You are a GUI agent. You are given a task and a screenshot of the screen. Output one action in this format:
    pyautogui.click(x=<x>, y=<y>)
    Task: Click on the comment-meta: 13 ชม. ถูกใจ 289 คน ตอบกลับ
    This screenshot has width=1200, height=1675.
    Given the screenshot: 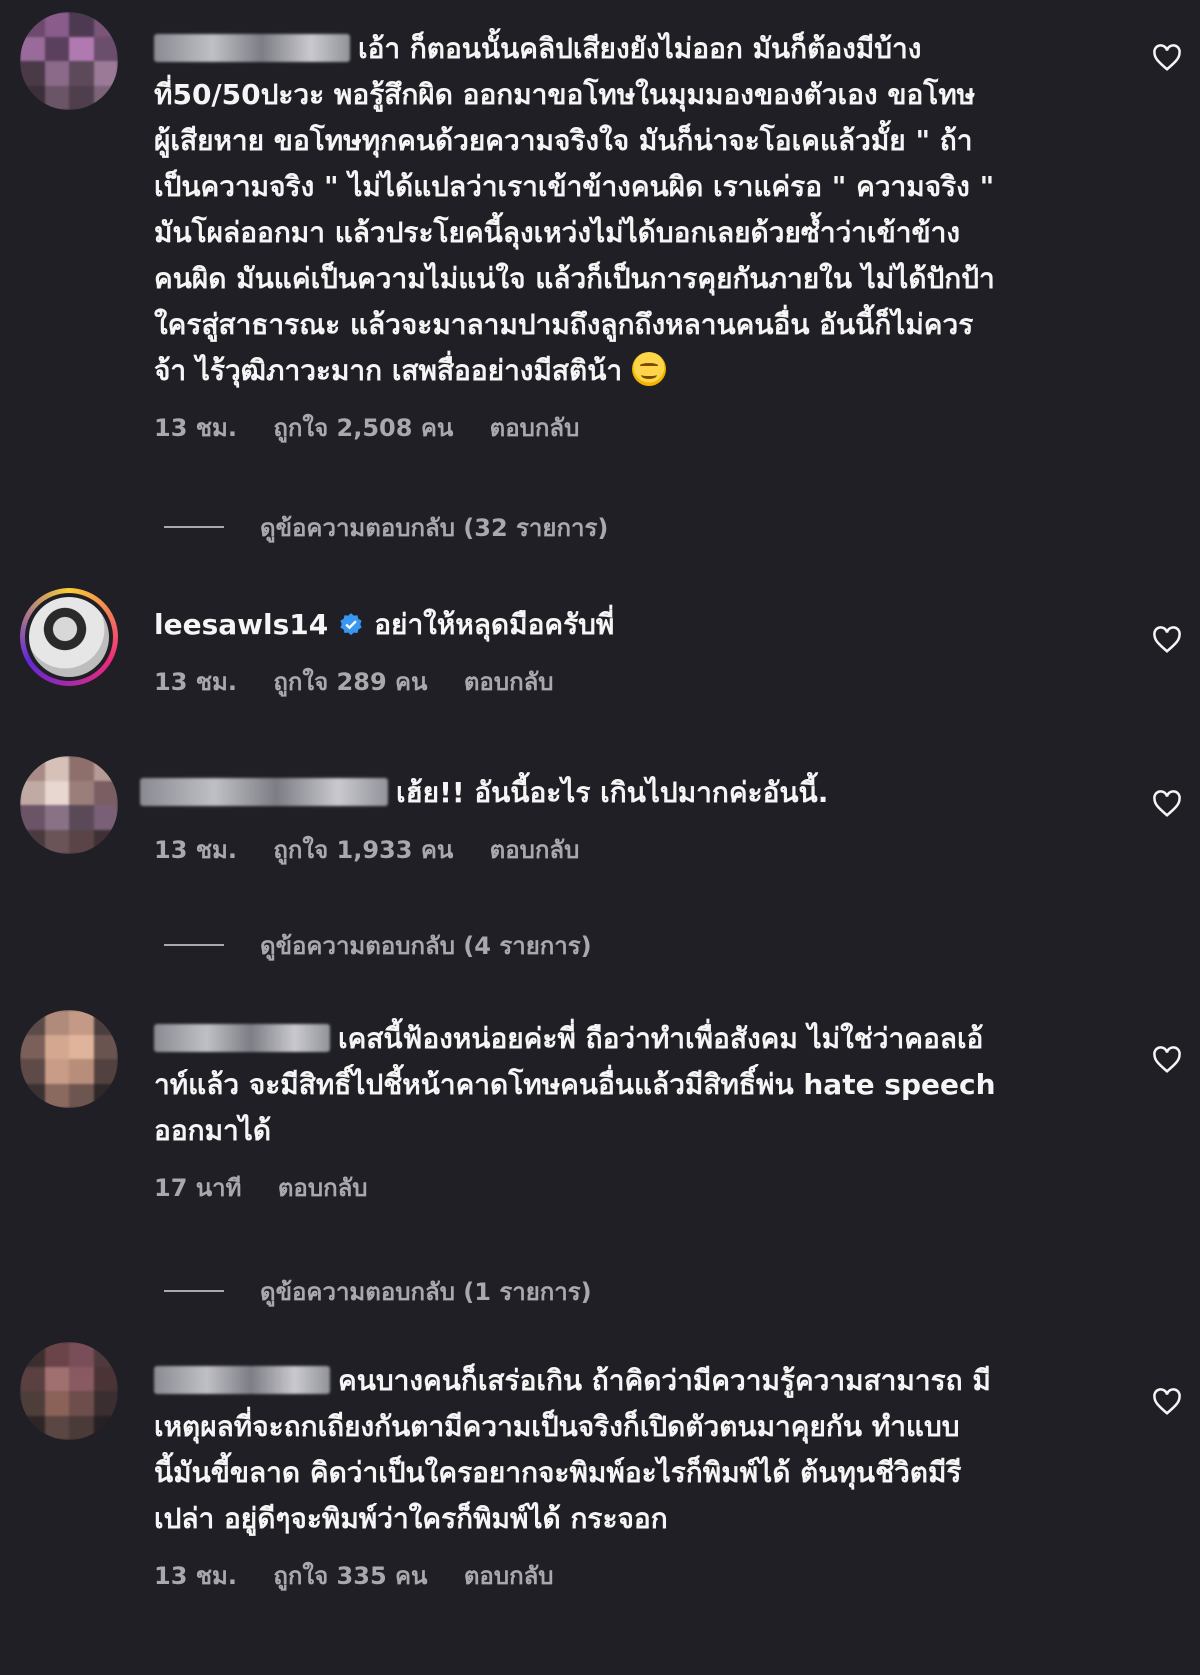 What is the action you would take?
    pyautogui.click(x=634, y=681)
    